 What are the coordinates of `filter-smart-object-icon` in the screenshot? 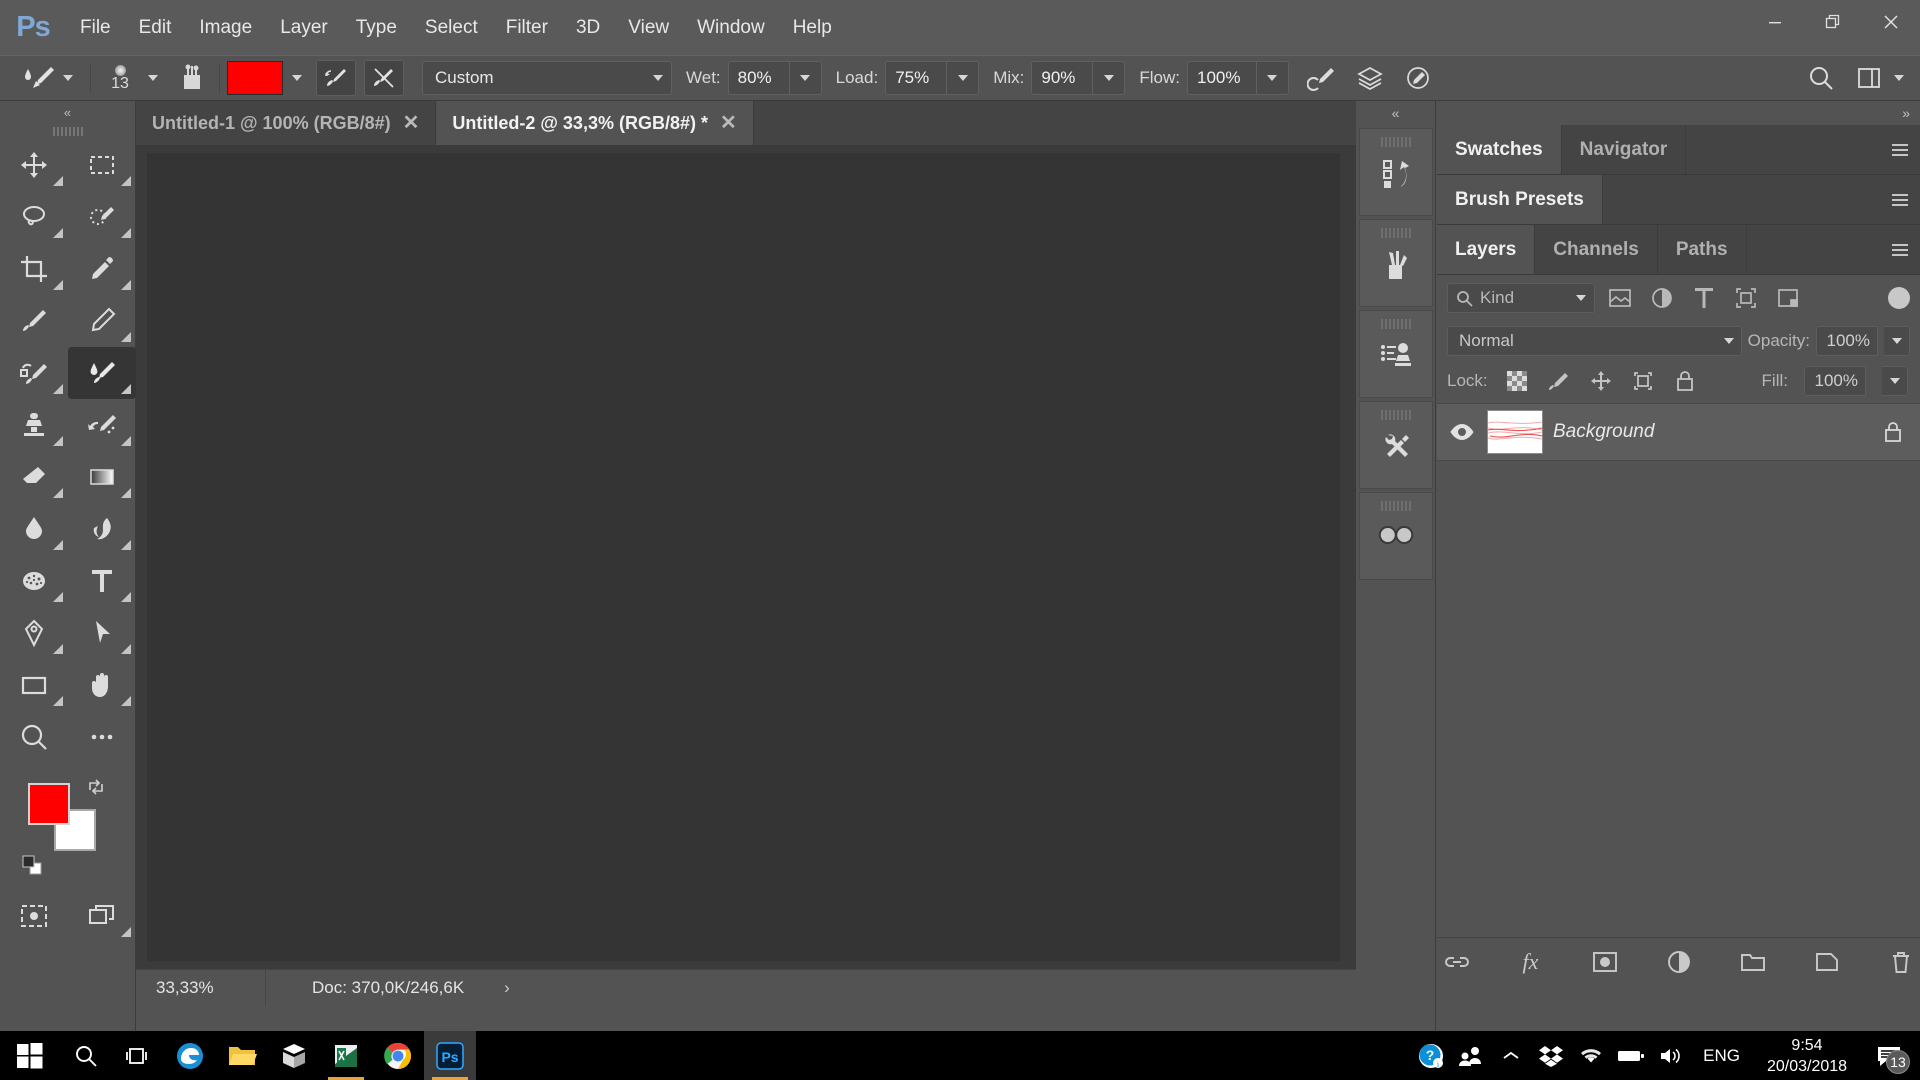 It's located at (1788, 298).